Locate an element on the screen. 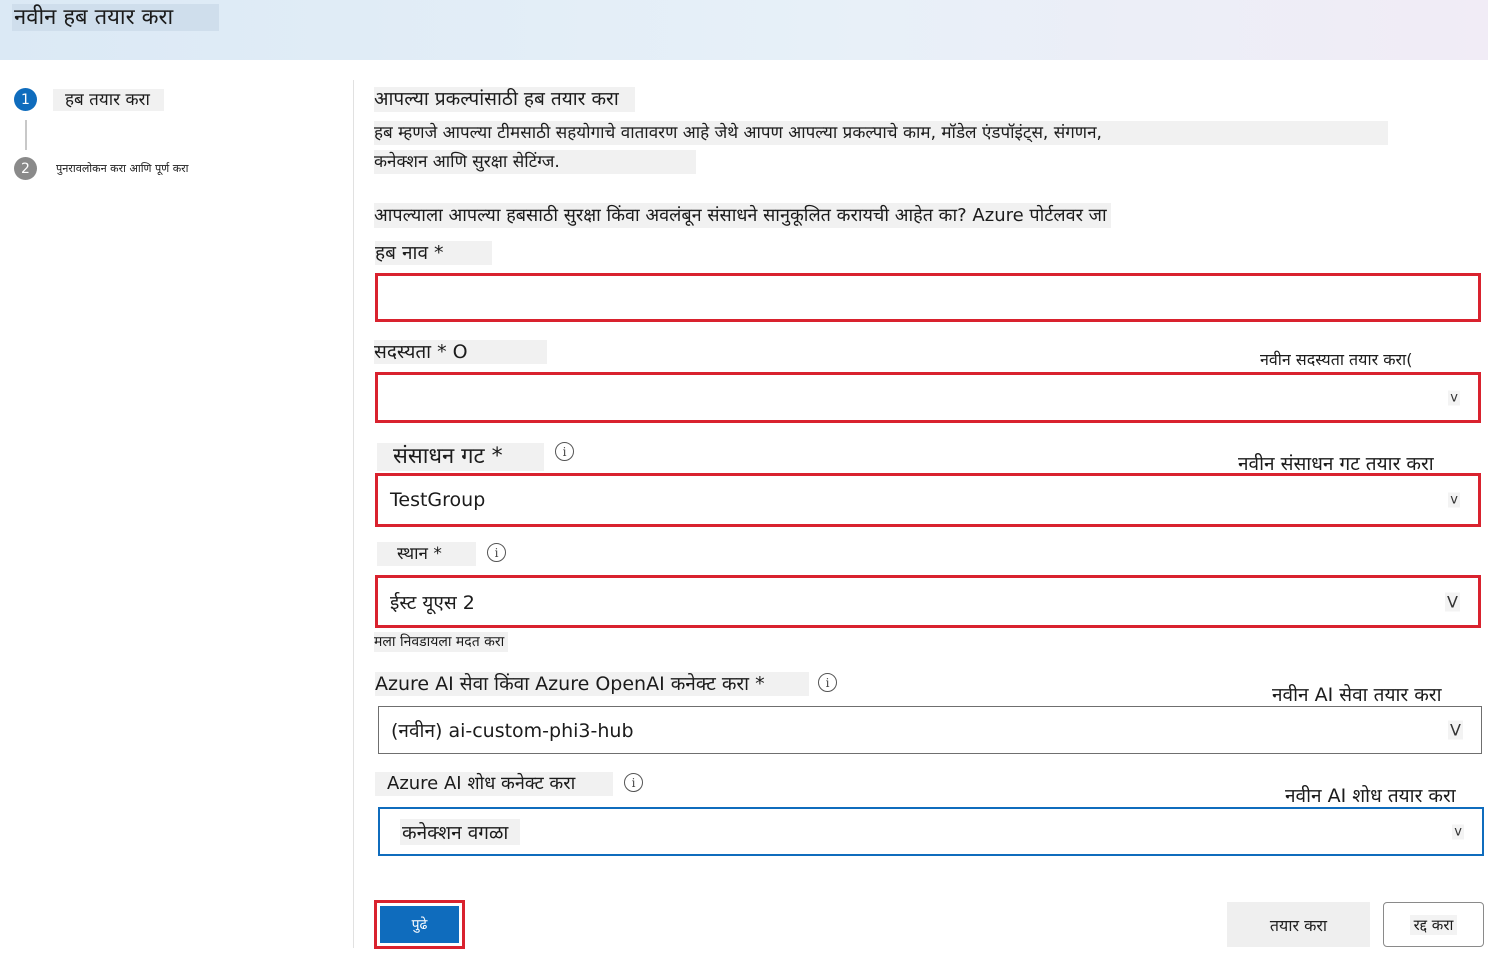 The height and width of the screenshot is (954, 1488). resource-group-dropdown: TestGroup v is located at coordinates (928, 500).